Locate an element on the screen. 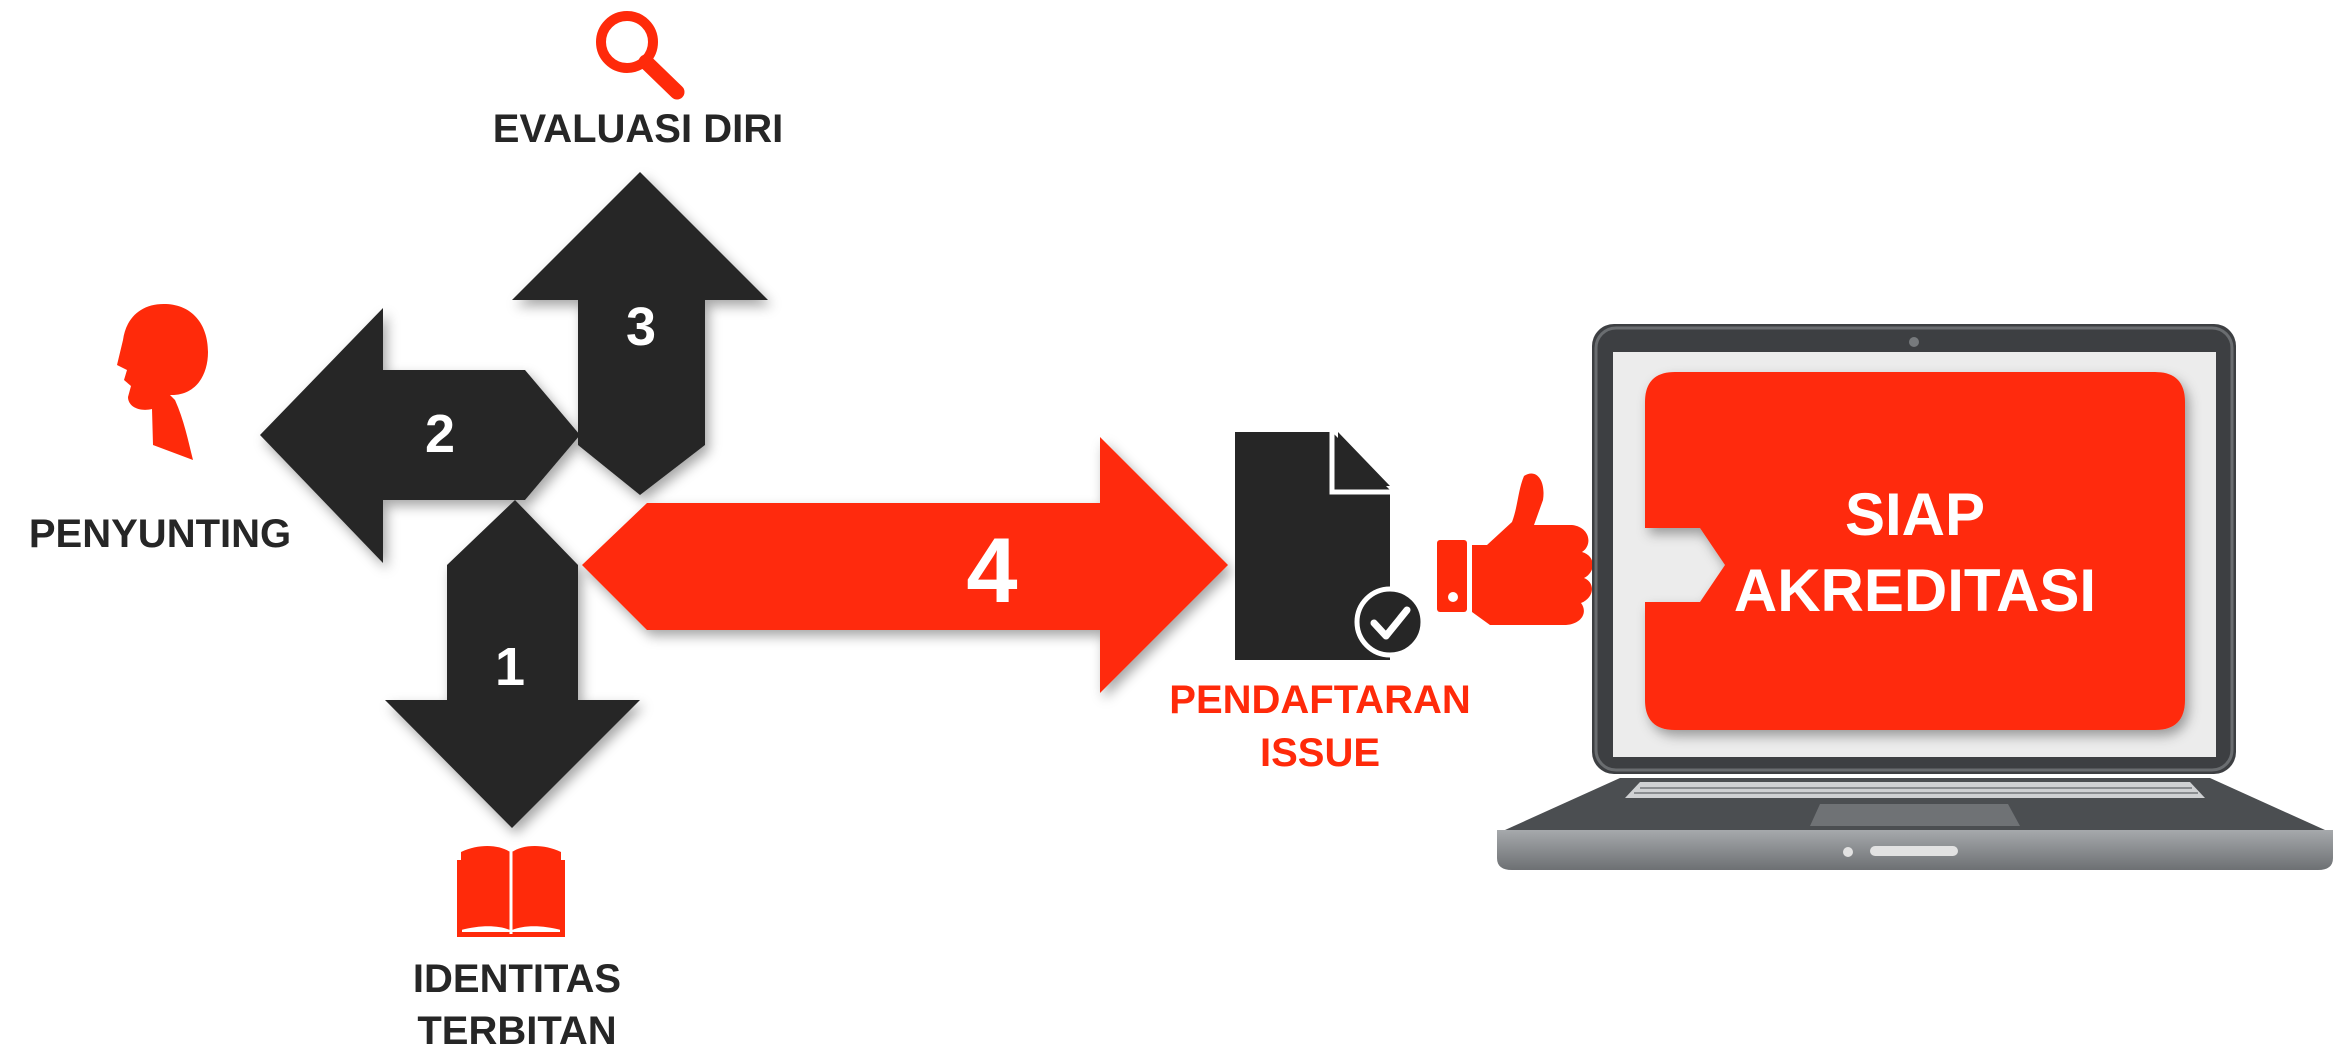 Image resolution: width=2341 pixels, height=1051 pixels. person-head-icon is located at coordinates (162, 381).